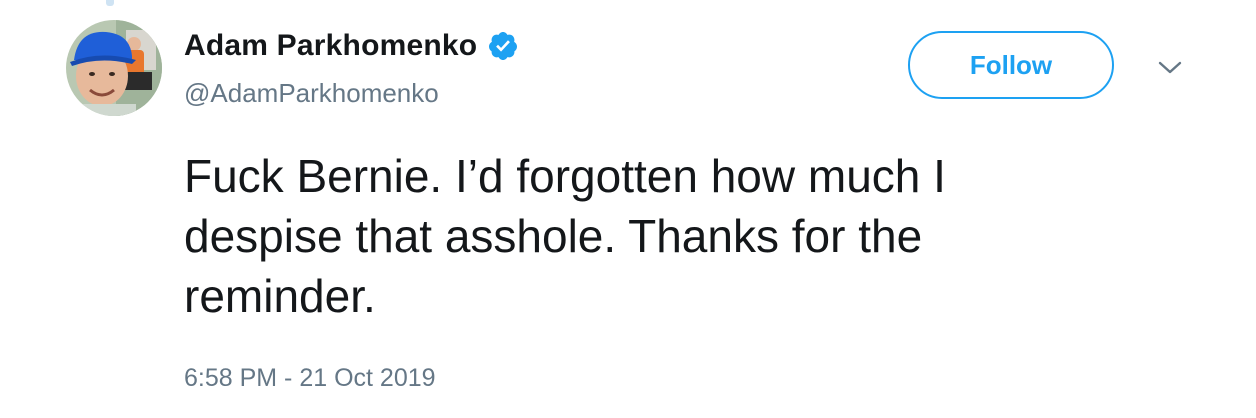 The width and height of the screenshot is (1256, 418). I want to click on follow-button: Follow, so click(1011, 65).